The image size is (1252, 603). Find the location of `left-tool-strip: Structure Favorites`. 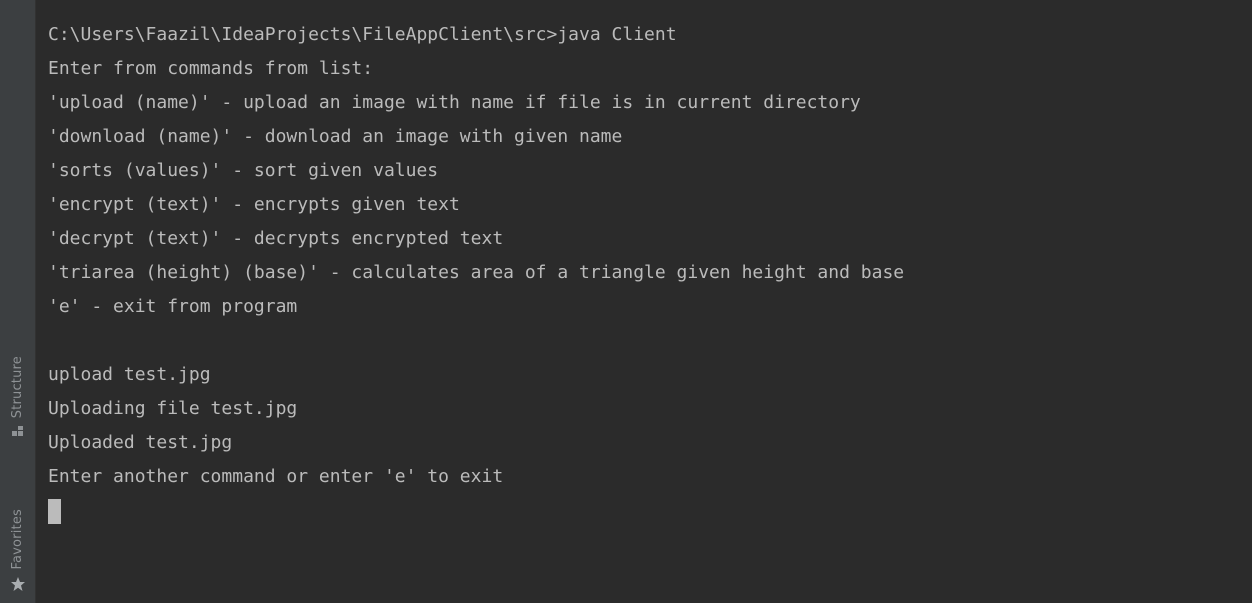

left-tool-strip: Structure Favorites is located at coordinates (18, 301).